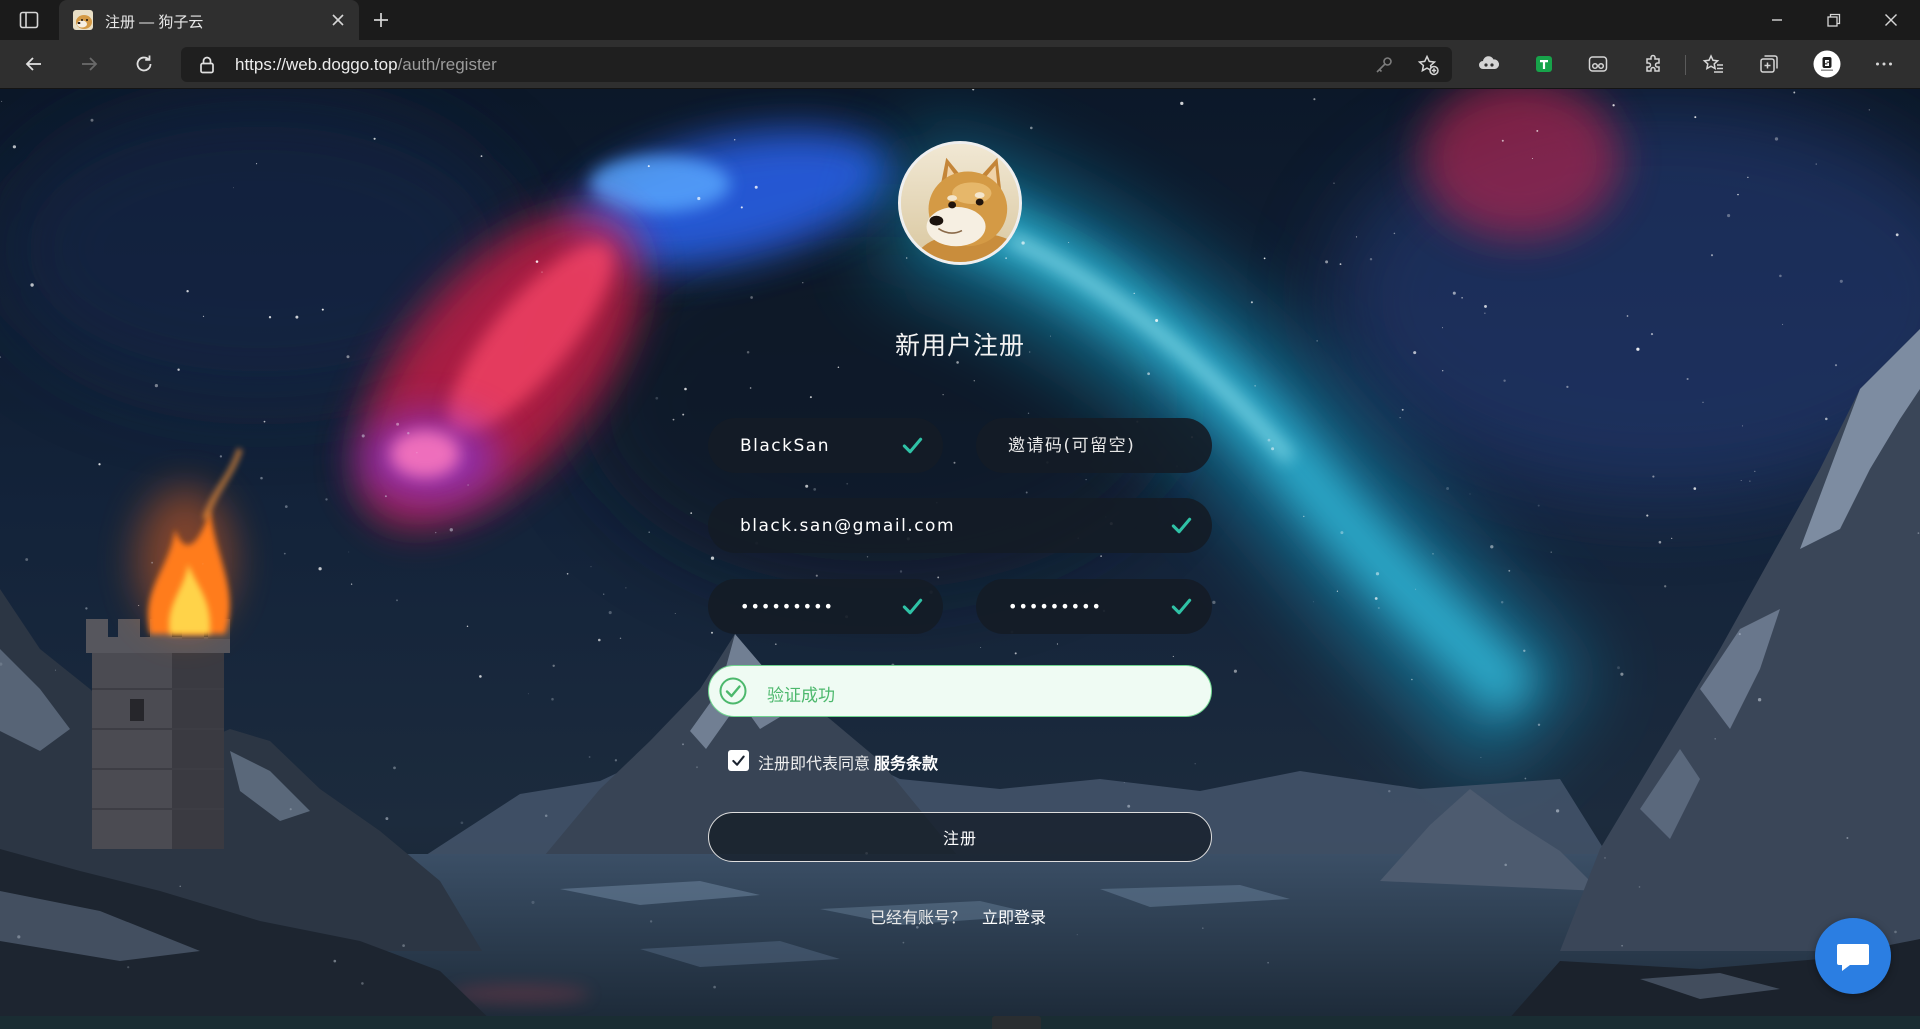 This screenshot has height=1029, width=1920. What do you see at coordinates (338, 20) in the screenshot?
I see `tab-close-icon` at bounding box center [338, 20].